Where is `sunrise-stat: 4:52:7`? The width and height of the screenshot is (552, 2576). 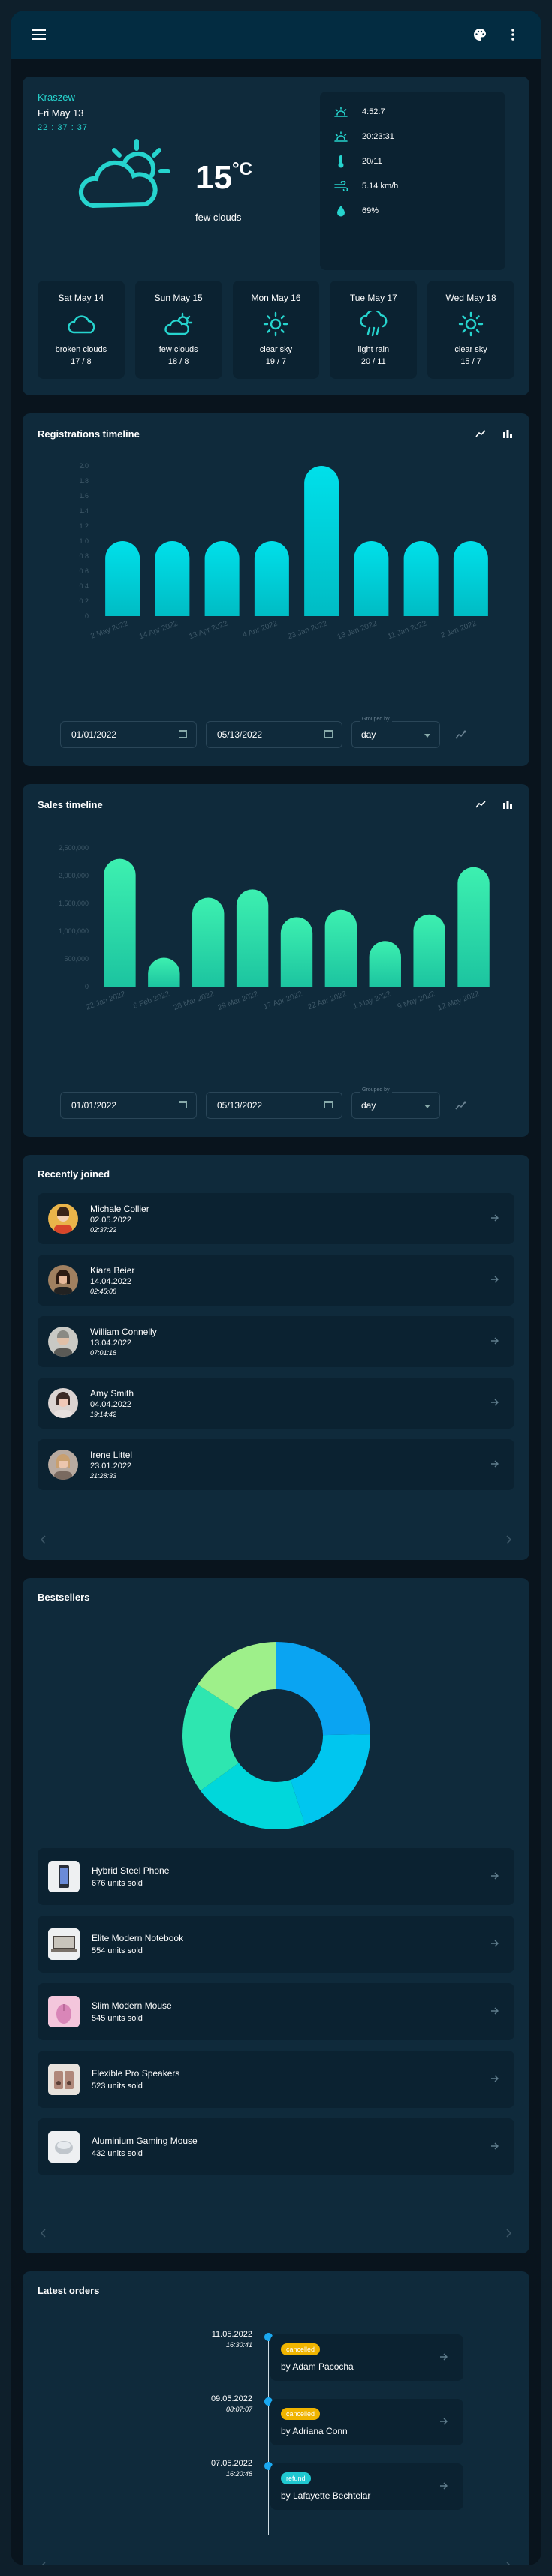 sunrise-stat: 4:52:7 is located at coordinates (412, 111).